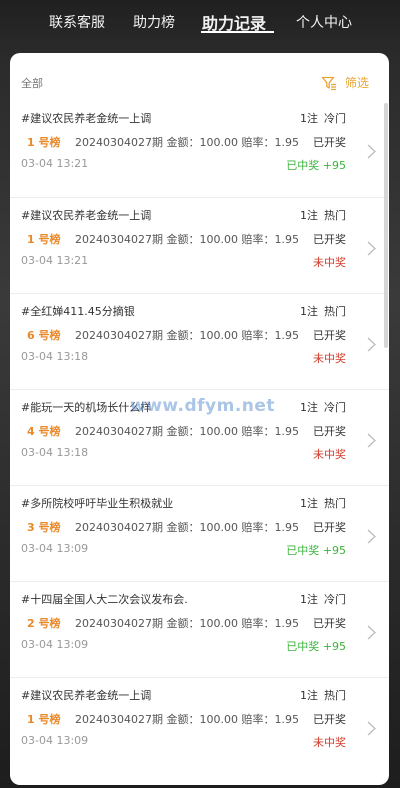  I want to click on record-title: #十四届全国人大二次会议发布会., so click(104, 599).